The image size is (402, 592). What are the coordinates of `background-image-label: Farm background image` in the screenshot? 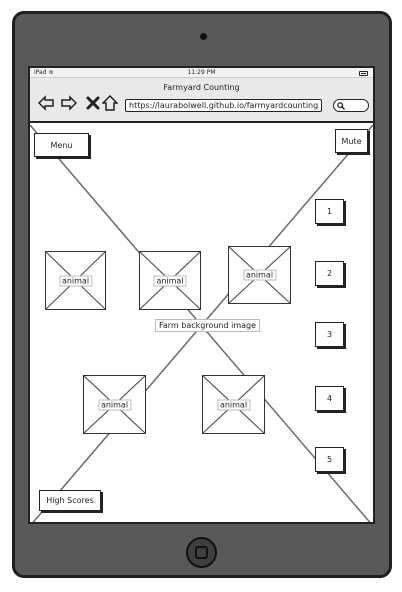 It's located at (208, 325).